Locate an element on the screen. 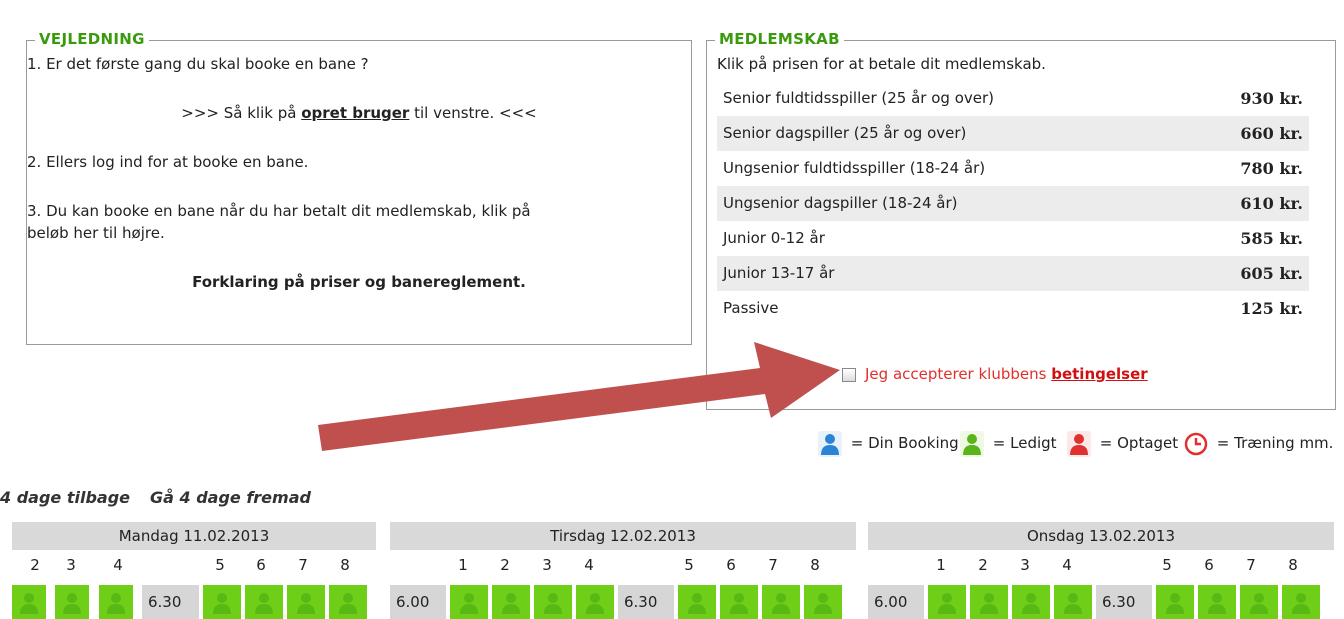 This screenshot has height=619, width=1344. legend-free: = Ledigt is located at coordinates (1008, 443).